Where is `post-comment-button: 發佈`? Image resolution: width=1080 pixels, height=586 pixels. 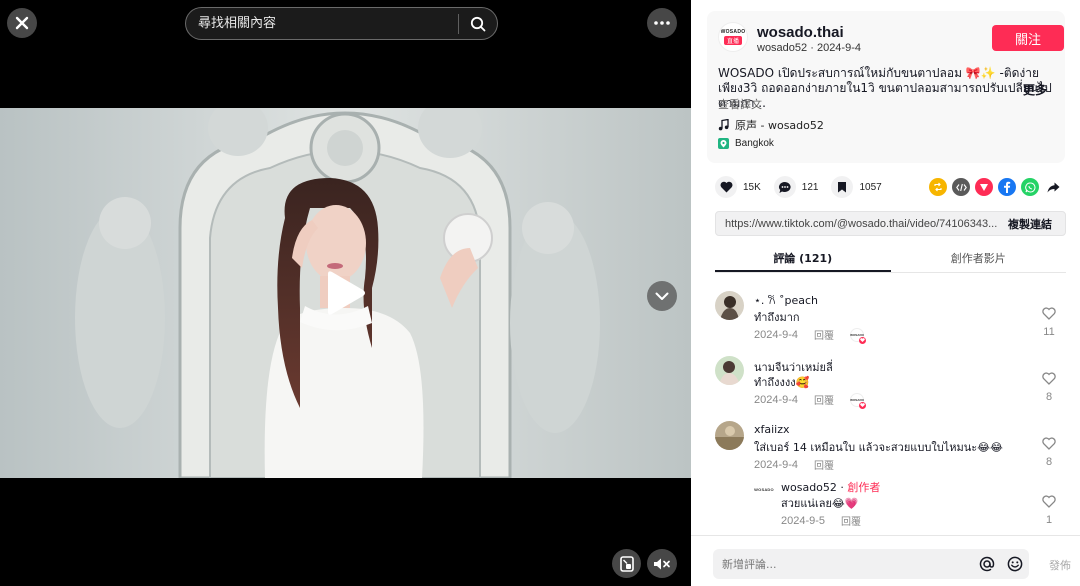
post-comment-button: 發佈 is located at coordinates (1060, 565).